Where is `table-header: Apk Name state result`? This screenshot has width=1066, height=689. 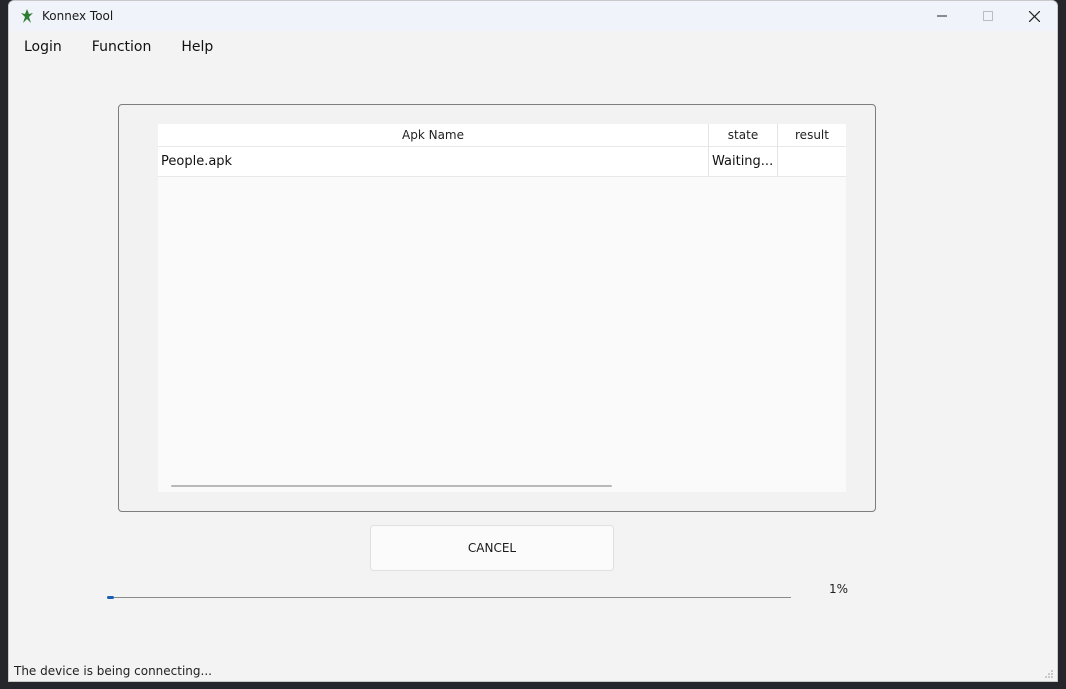
table-header: Apk Name state result is located at coordinates (502, 135).